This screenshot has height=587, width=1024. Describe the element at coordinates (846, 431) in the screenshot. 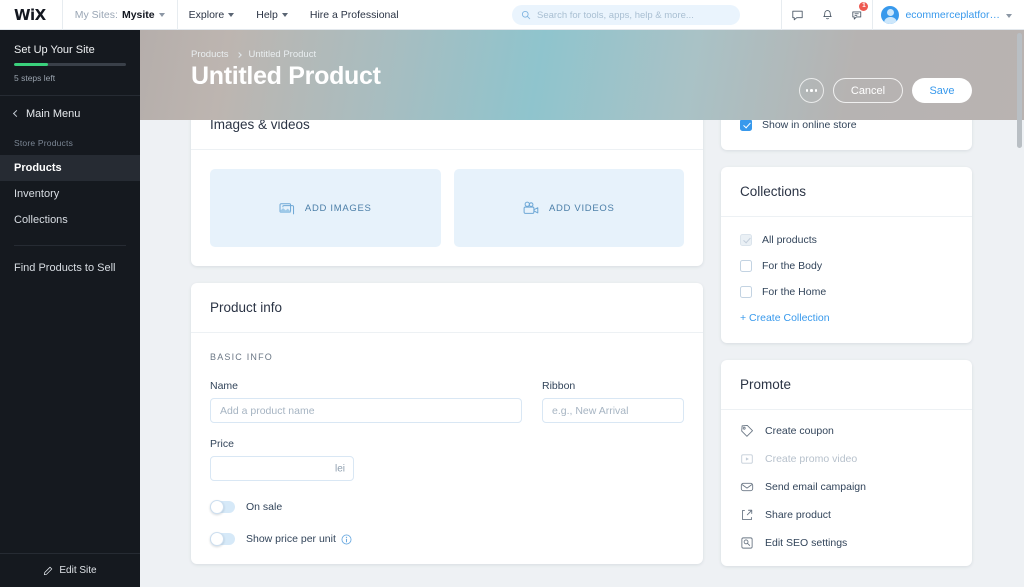

I see `promote-create-coupon: Create coupon` at that location.